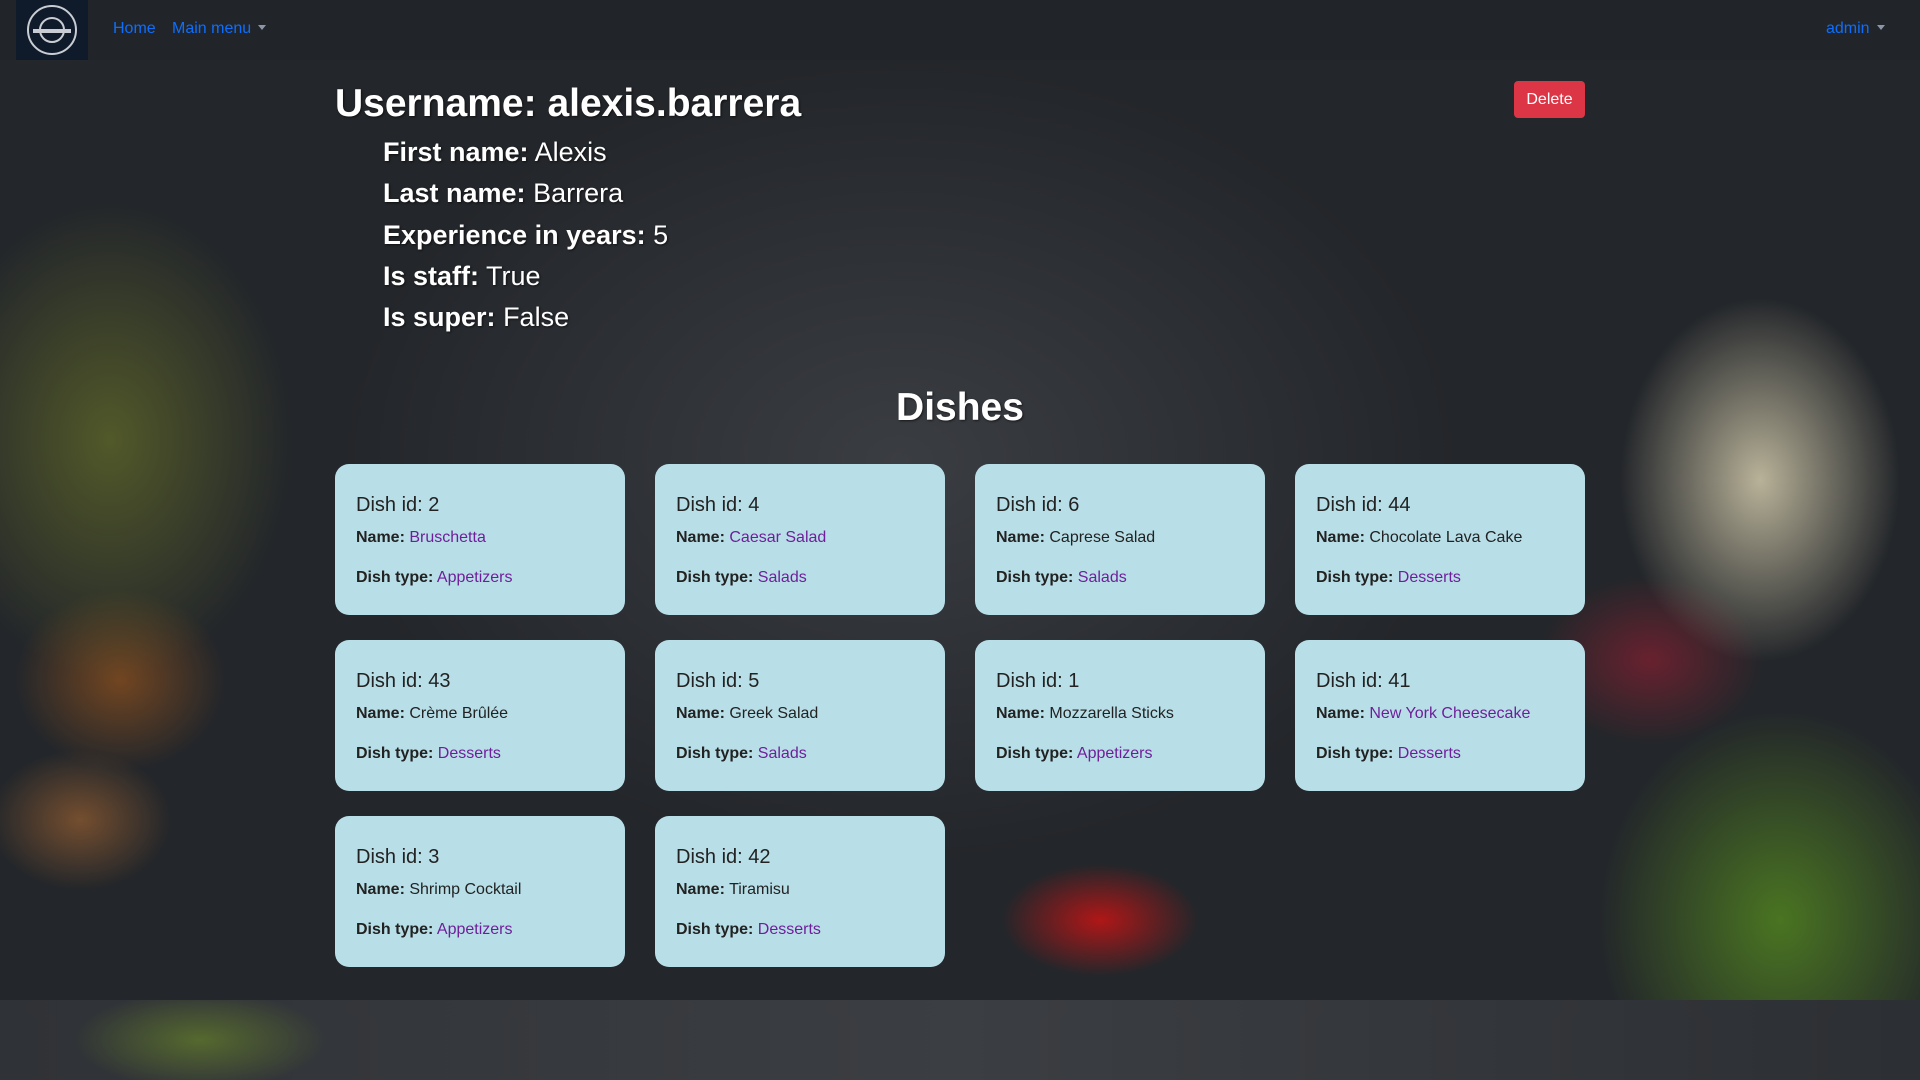 The height and width of the screenshot is (1080, 1920). I want to click on dish-name-row: Name: Caesar Salad, so click(800, 538).